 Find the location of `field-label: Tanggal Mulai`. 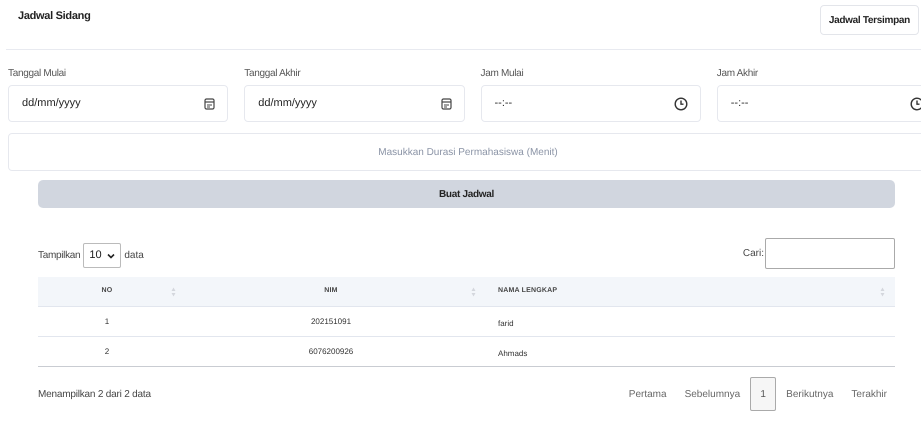

field-label: Tanggal Mulai is located at coordinates (37, 73).